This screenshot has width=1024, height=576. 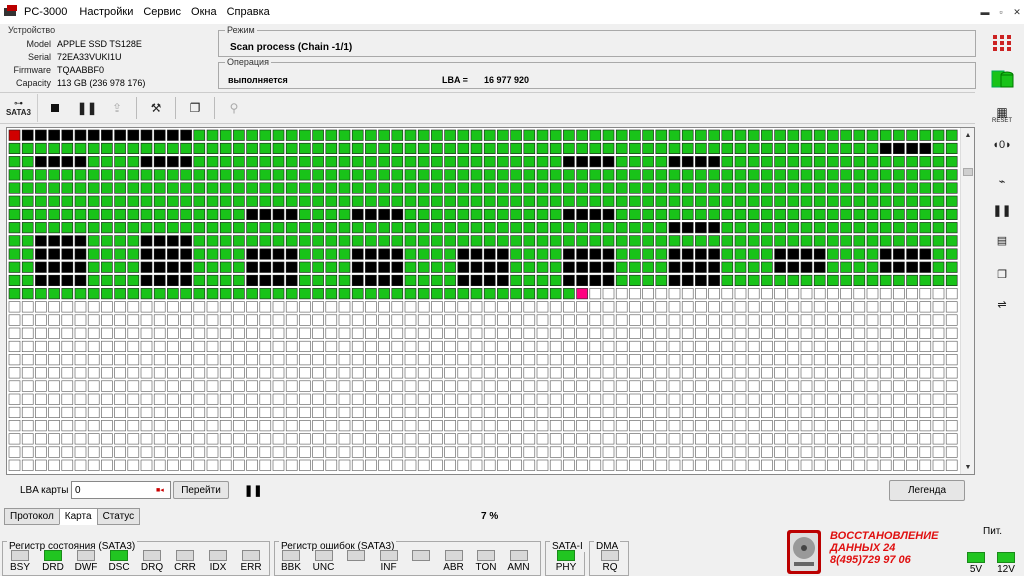 What do you see at coordinates (1017, 12) in the screenshot?
I see `close-icon: ✕` at bounding box center [1017, 12].